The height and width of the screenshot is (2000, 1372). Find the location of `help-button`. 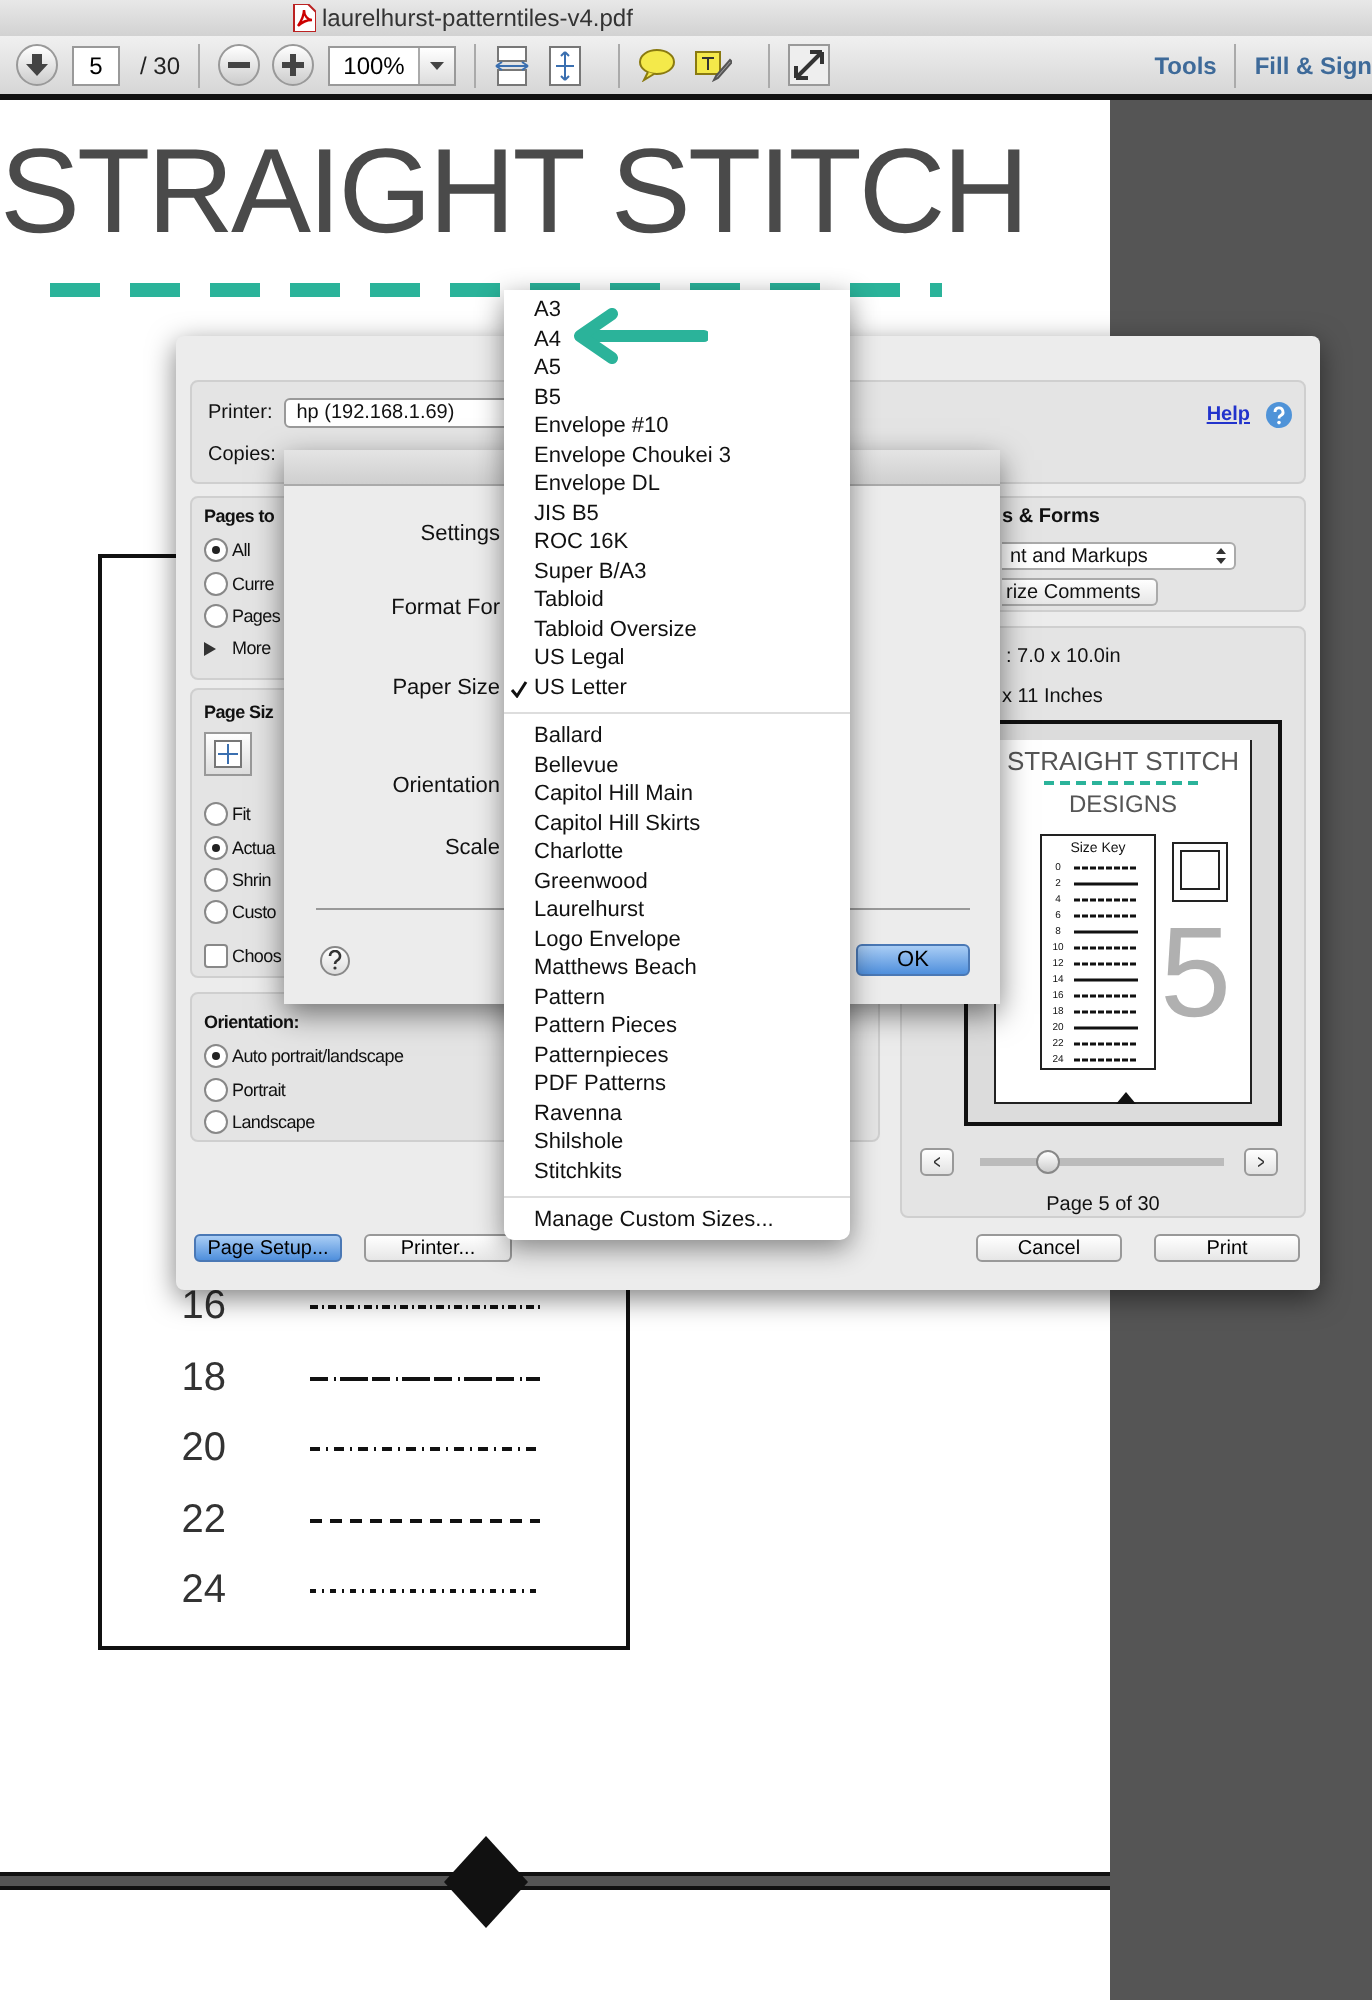

help-button is located at coordinates (335, 960).